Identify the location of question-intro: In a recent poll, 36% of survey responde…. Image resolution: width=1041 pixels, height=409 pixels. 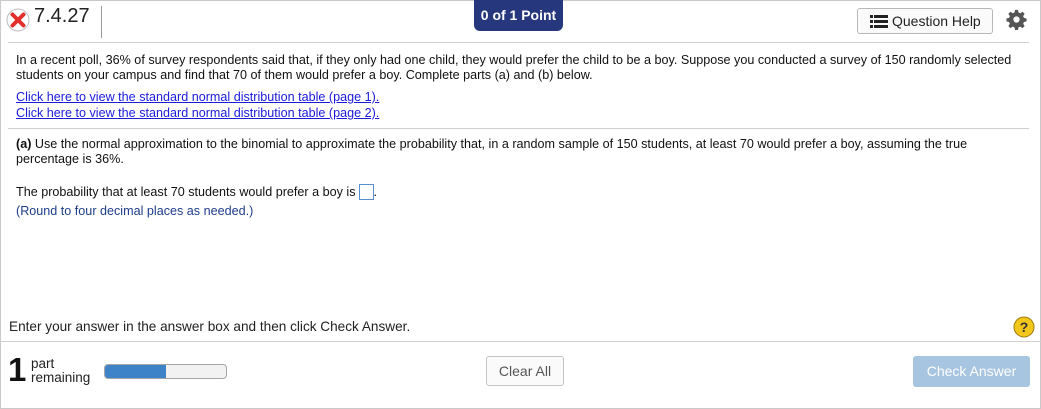
(514, 67).